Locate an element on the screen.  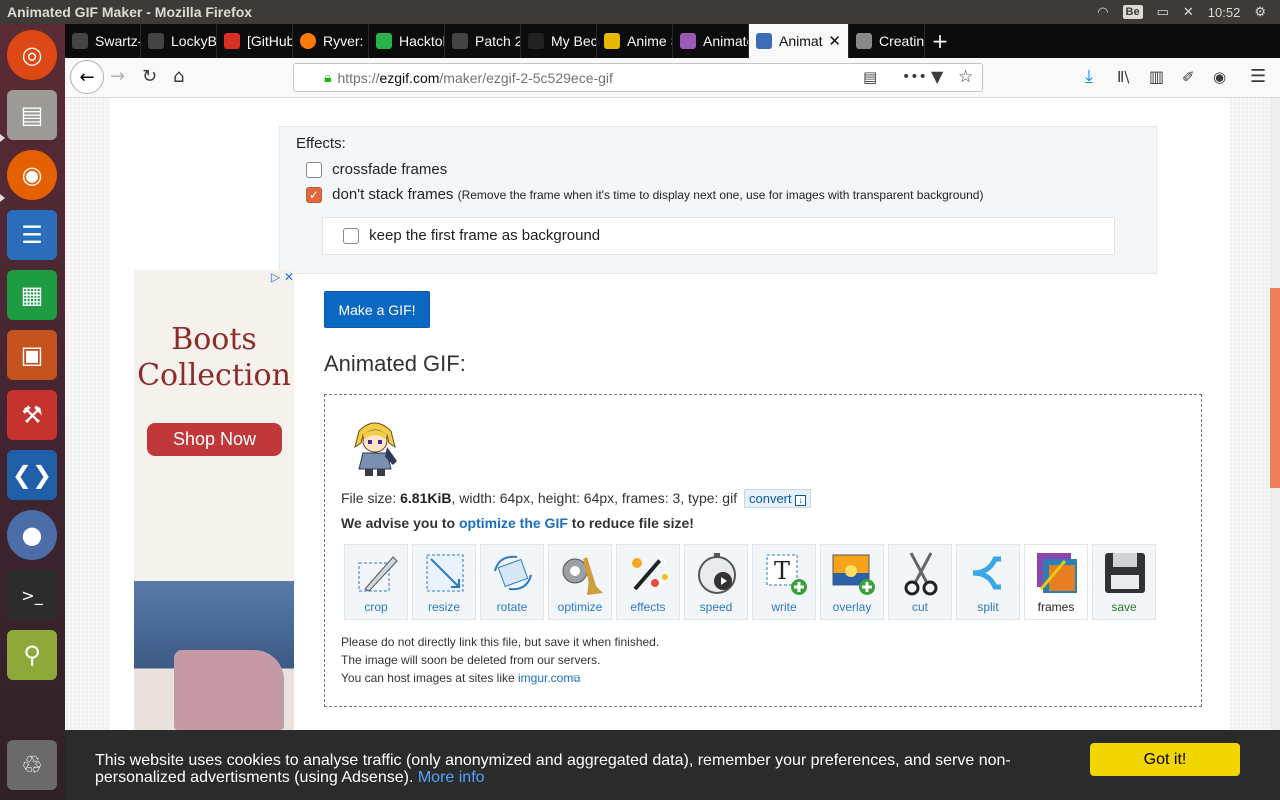
volume-icon: ✕ is located at coordinates (1188, 12).